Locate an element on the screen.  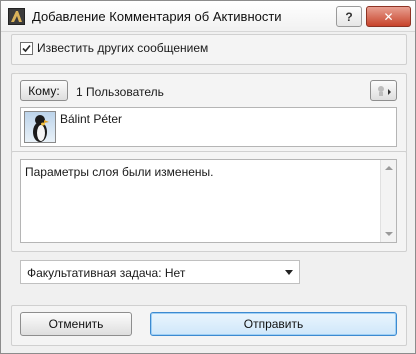
help-button: ? is located at coordinates (349, 16).